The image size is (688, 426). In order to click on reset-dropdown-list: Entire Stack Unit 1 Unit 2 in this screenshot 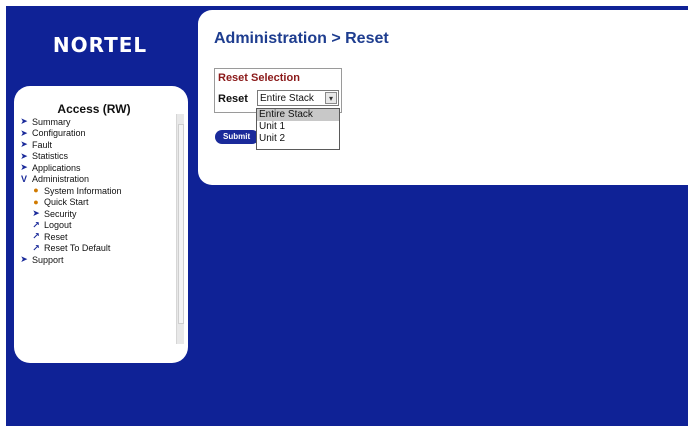, I will do `click(298, 129)`.